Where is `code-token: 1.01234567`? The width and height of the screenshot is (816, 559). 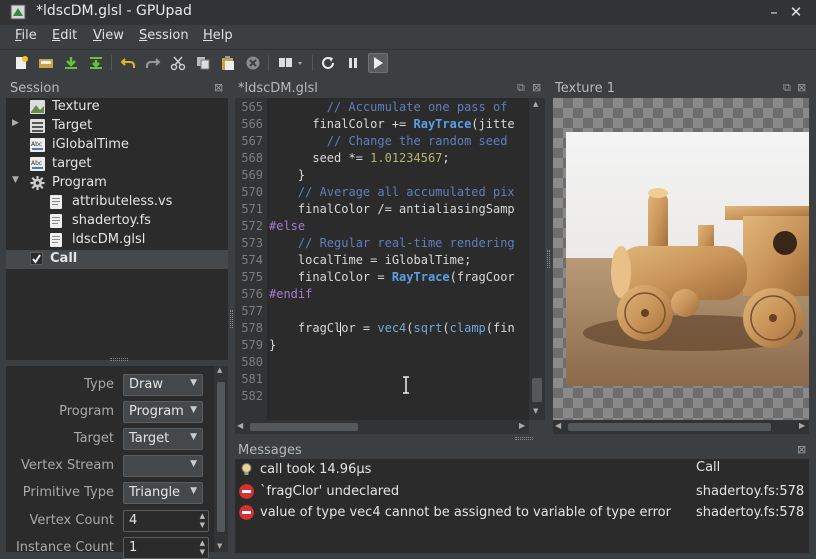 code-token: 1.01234567 is located at coordinates (406, 158).